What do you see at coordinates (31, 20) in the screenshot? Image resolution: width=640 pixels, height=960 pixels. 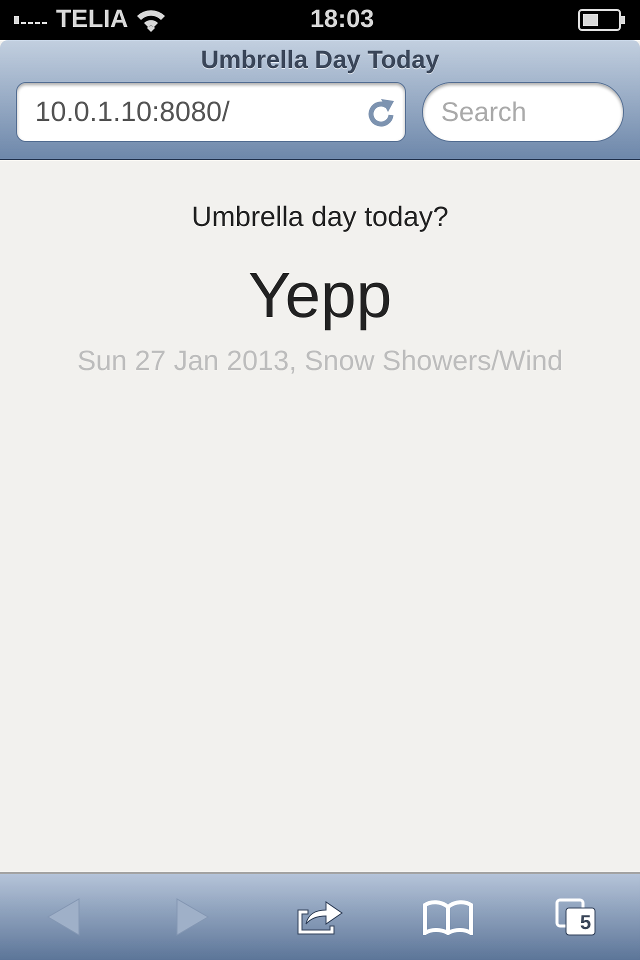 I see `signal-icon` at bounding box center [31, 20].